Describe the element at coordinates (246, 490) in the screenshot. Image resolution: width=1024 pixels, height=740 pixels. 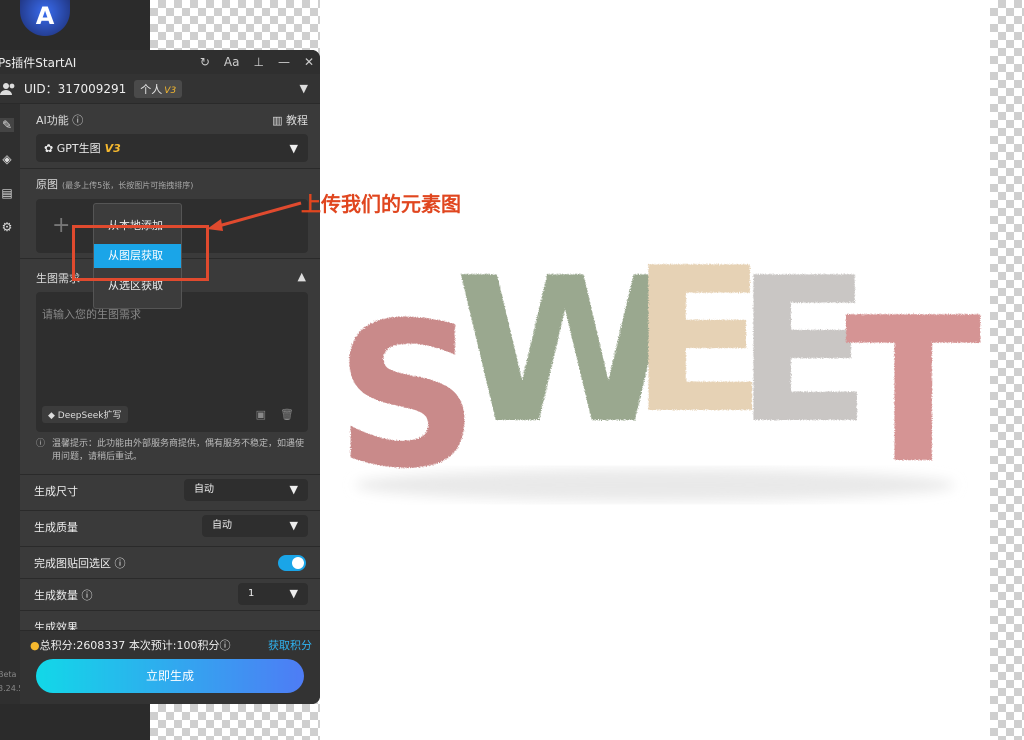
I see `size-select: 自动 ▼` at that location.